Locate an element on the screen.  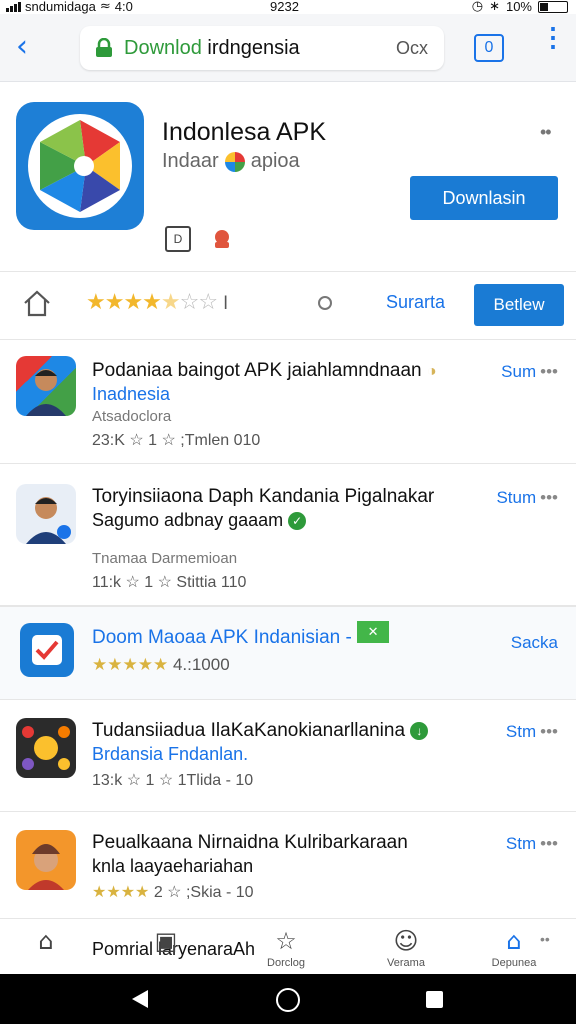
nav-dorclog: ☆ Dorclog is located at coordinates (286, 948).